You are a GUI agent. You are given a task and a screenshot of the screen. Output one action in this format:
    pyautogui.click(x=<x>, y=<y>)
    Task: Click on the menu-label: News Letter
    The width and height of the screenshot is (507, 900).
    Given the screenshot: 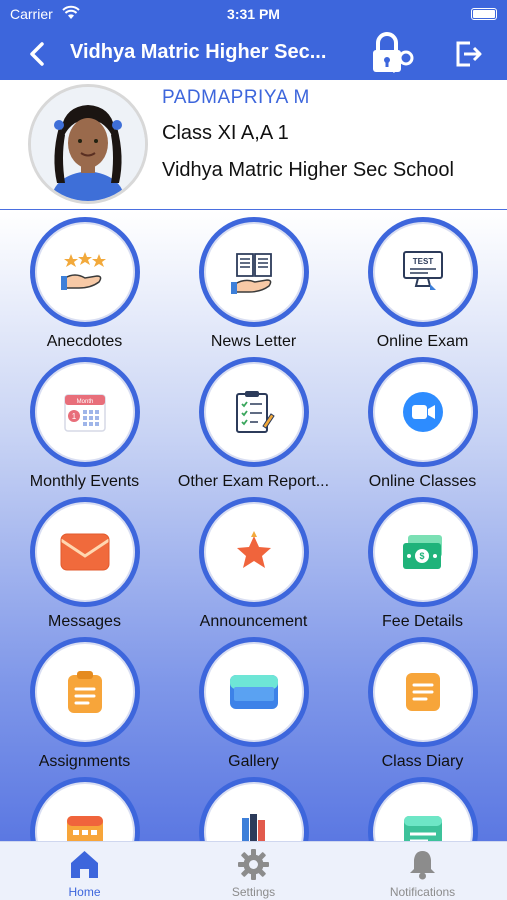 What is the action you would take?
    pyautogui.click(x=253, y=341)
    